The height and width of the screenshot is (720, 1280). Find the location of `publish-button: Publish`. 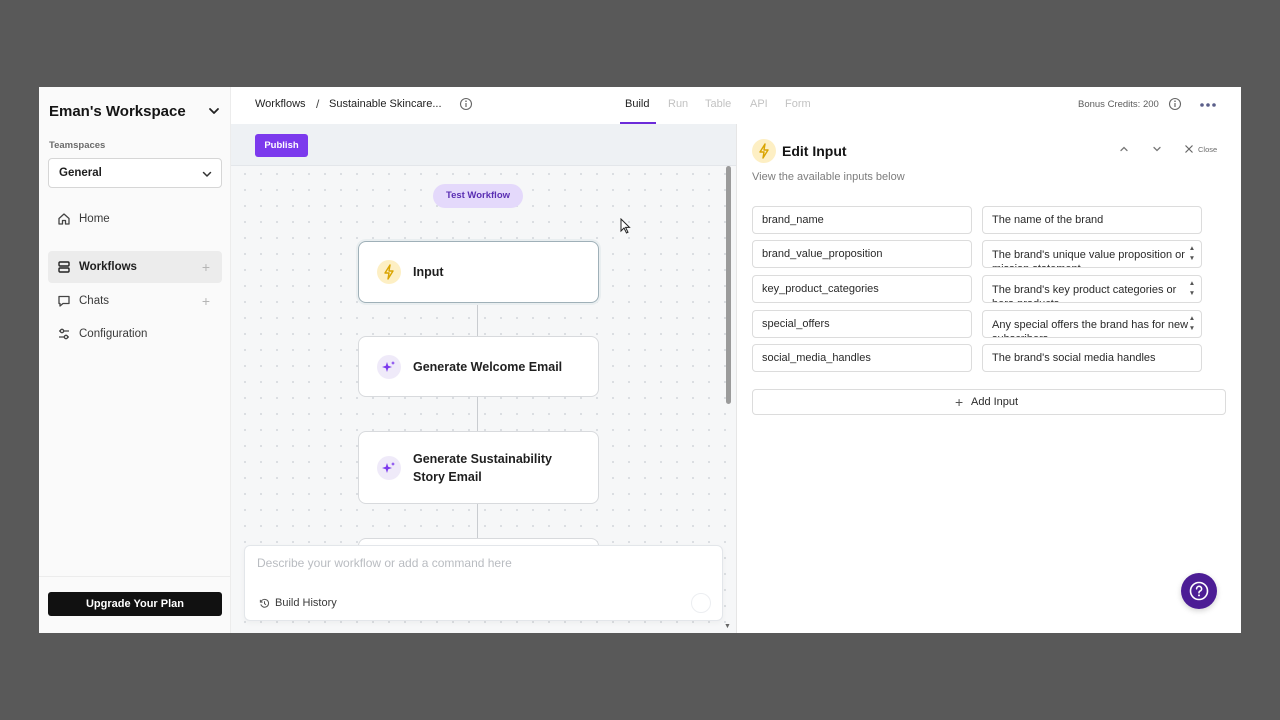

publish-button: Publish is located at coordinates (281, 145).